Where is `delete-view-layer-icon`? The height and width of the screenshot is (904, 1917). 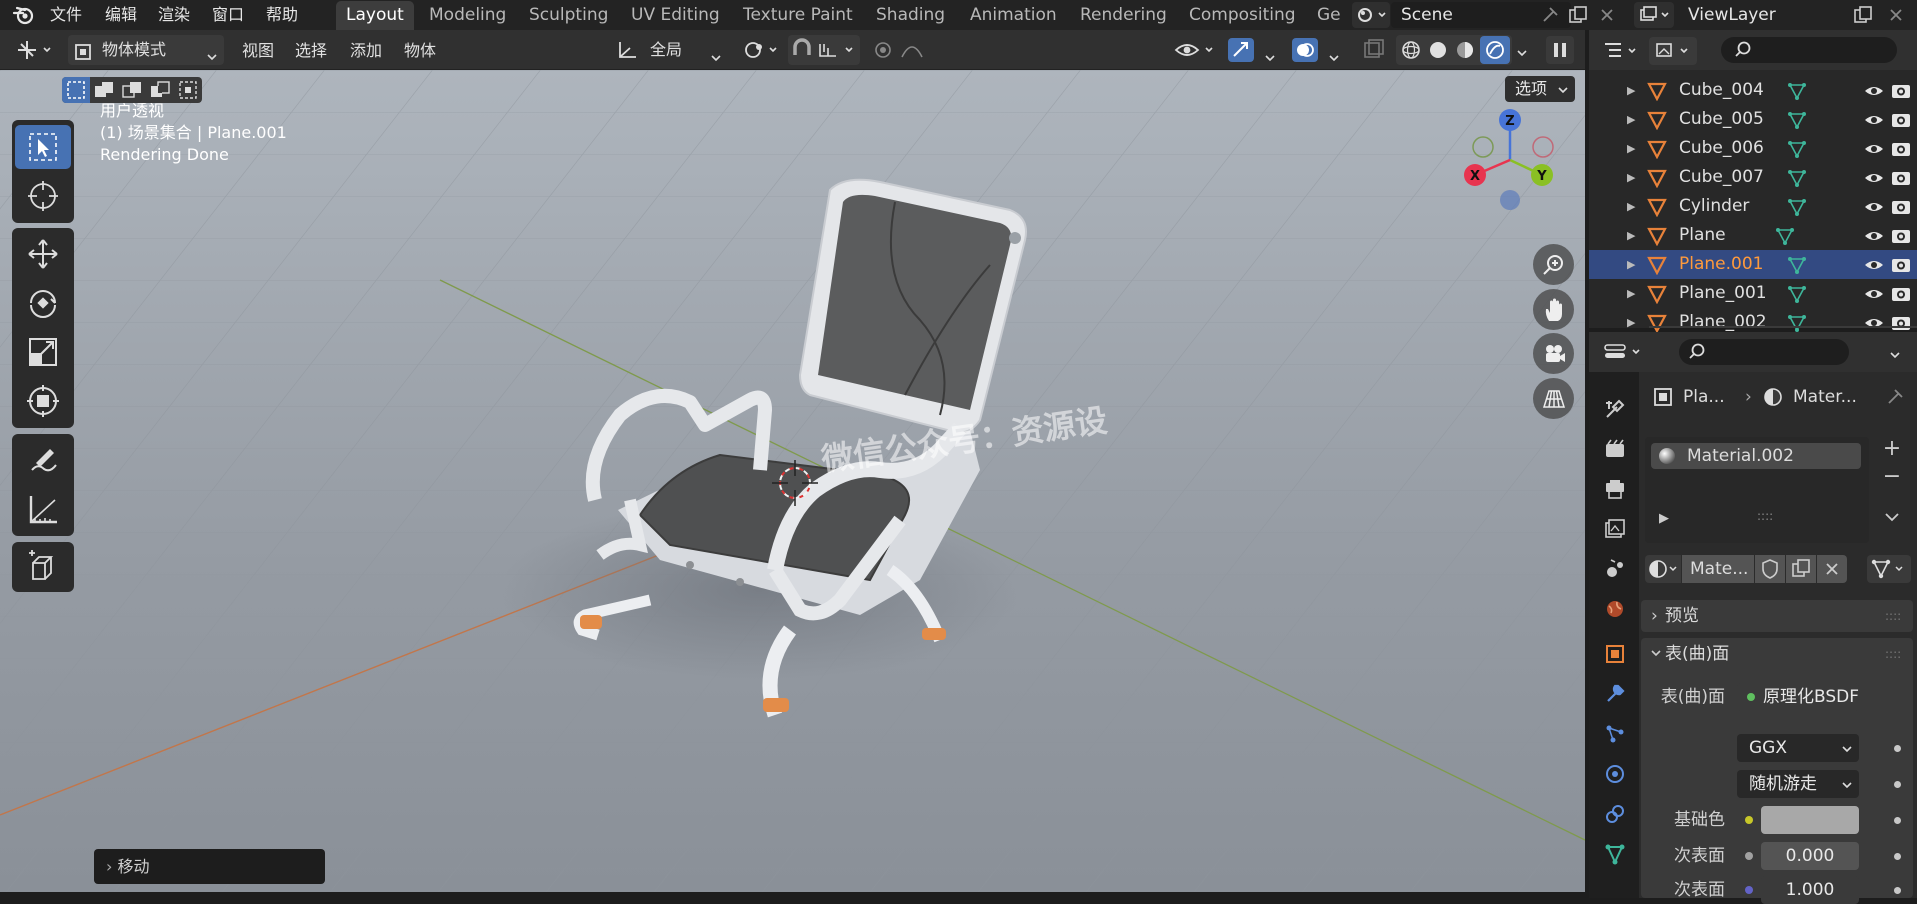
delete-view-layer-icon is located at coordinates (1896, 15).